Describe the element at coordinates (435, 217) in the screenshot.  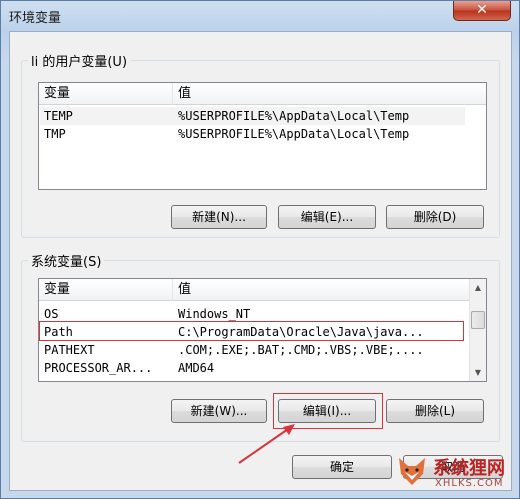
I see `user-delete-button: 删除(D)` at that location.